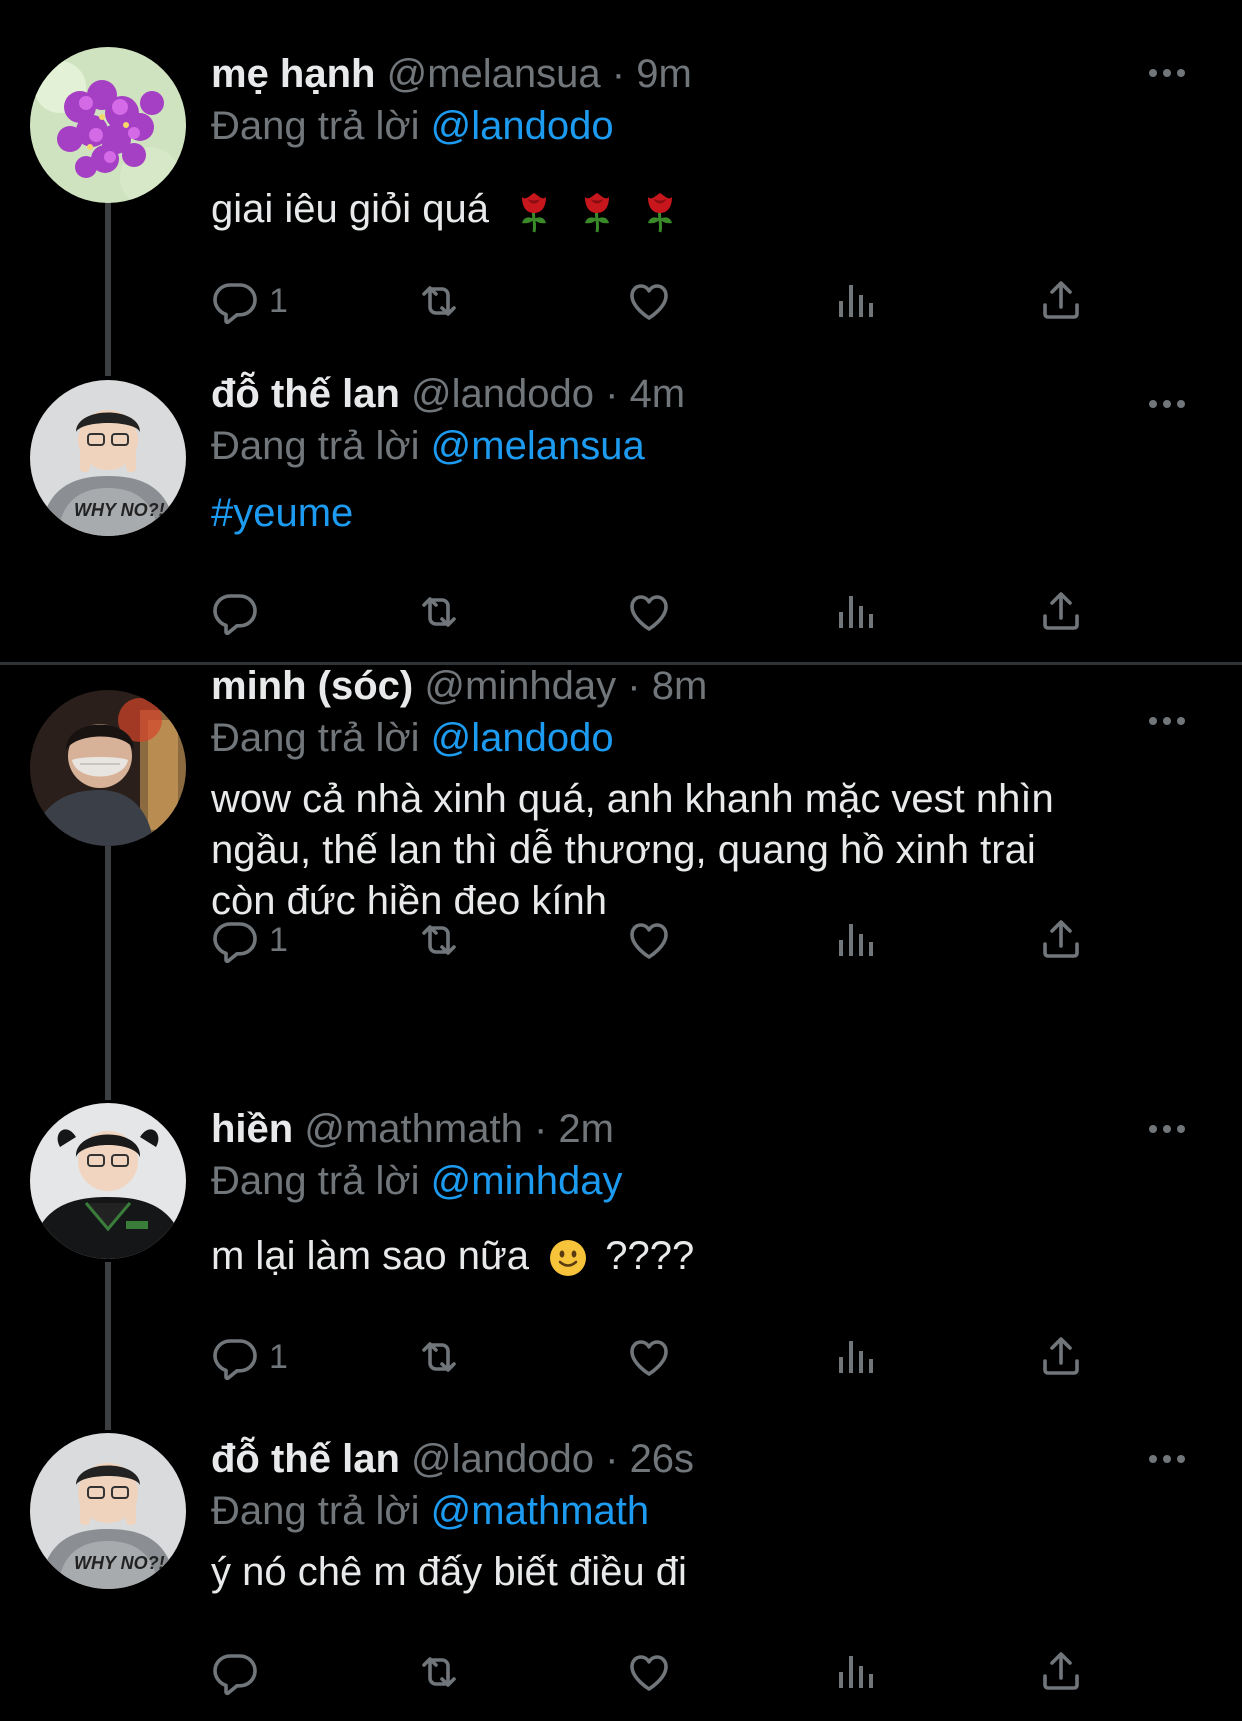  Describe the element at coordinates (252, 1129) in the screenshot. I see `display-name: hiền` at that location.